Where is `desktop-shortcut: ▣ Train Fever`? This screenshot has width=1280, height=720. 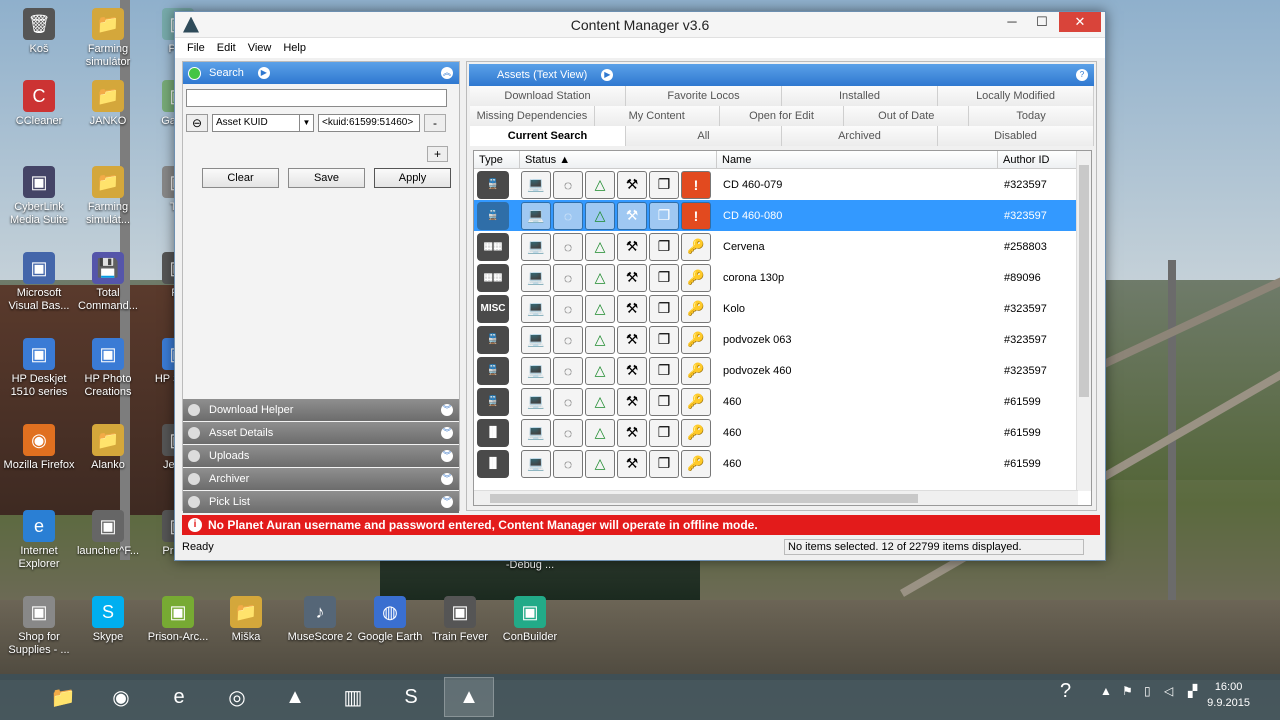 desktop-shortcut: ▣ Train Fever is located at coordinates (460, 620).